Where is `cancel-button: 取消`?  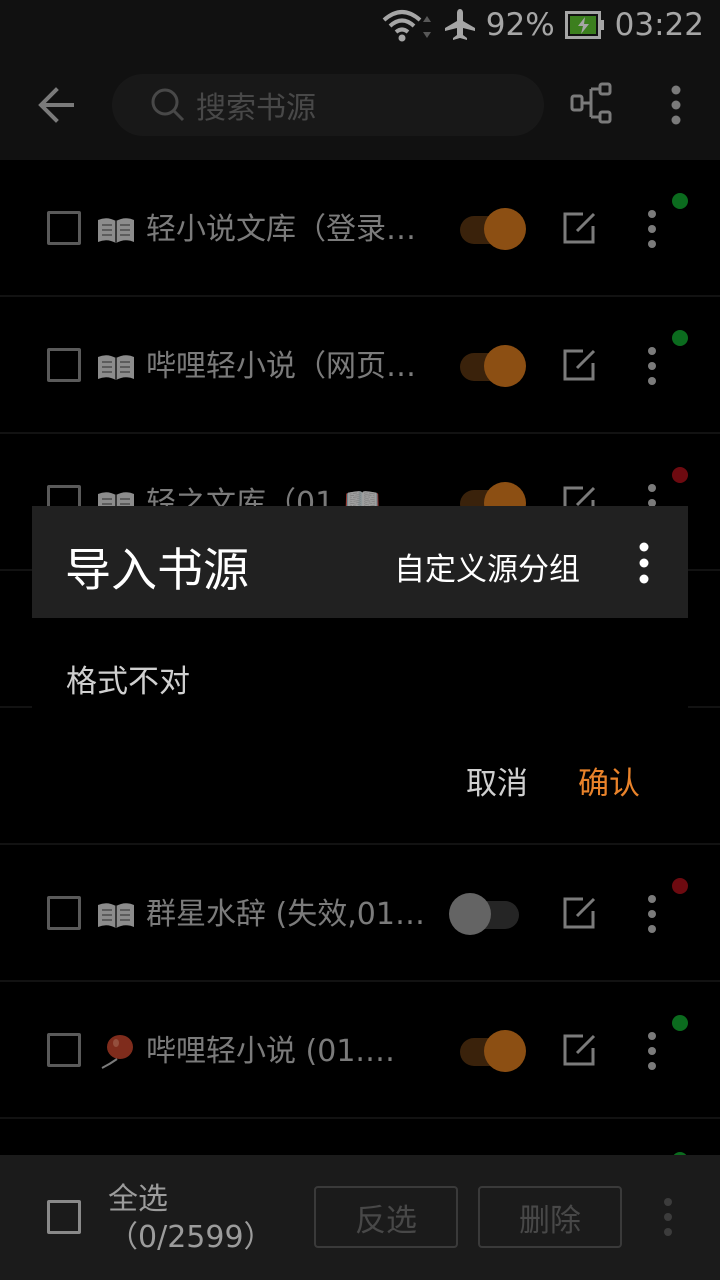
cancel-button: 取消 is located at coordinates (497, 780).